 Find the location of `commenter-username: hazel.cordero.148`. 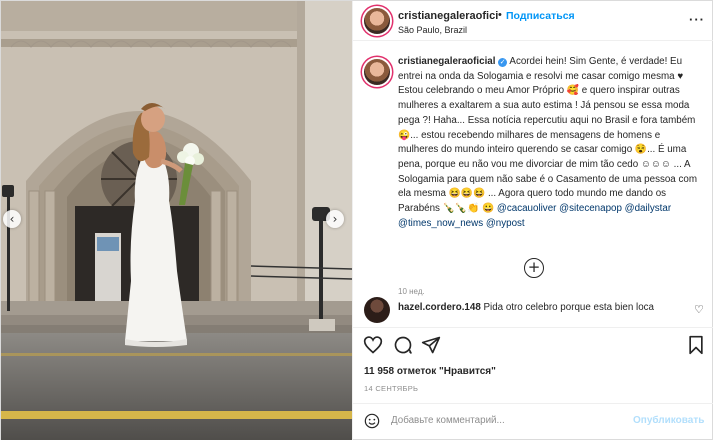

commenter-username: hazel.cordero.148 is located at coordinates (439, 307).